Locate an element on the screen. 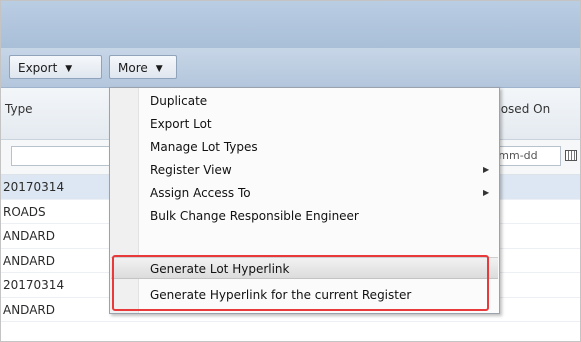 The height and width of the screenshot is (342, 581). menu-item-bulk-change-responsible-engineer: Bulk Change Responsible Engineer is located at coordinates (304, 216).